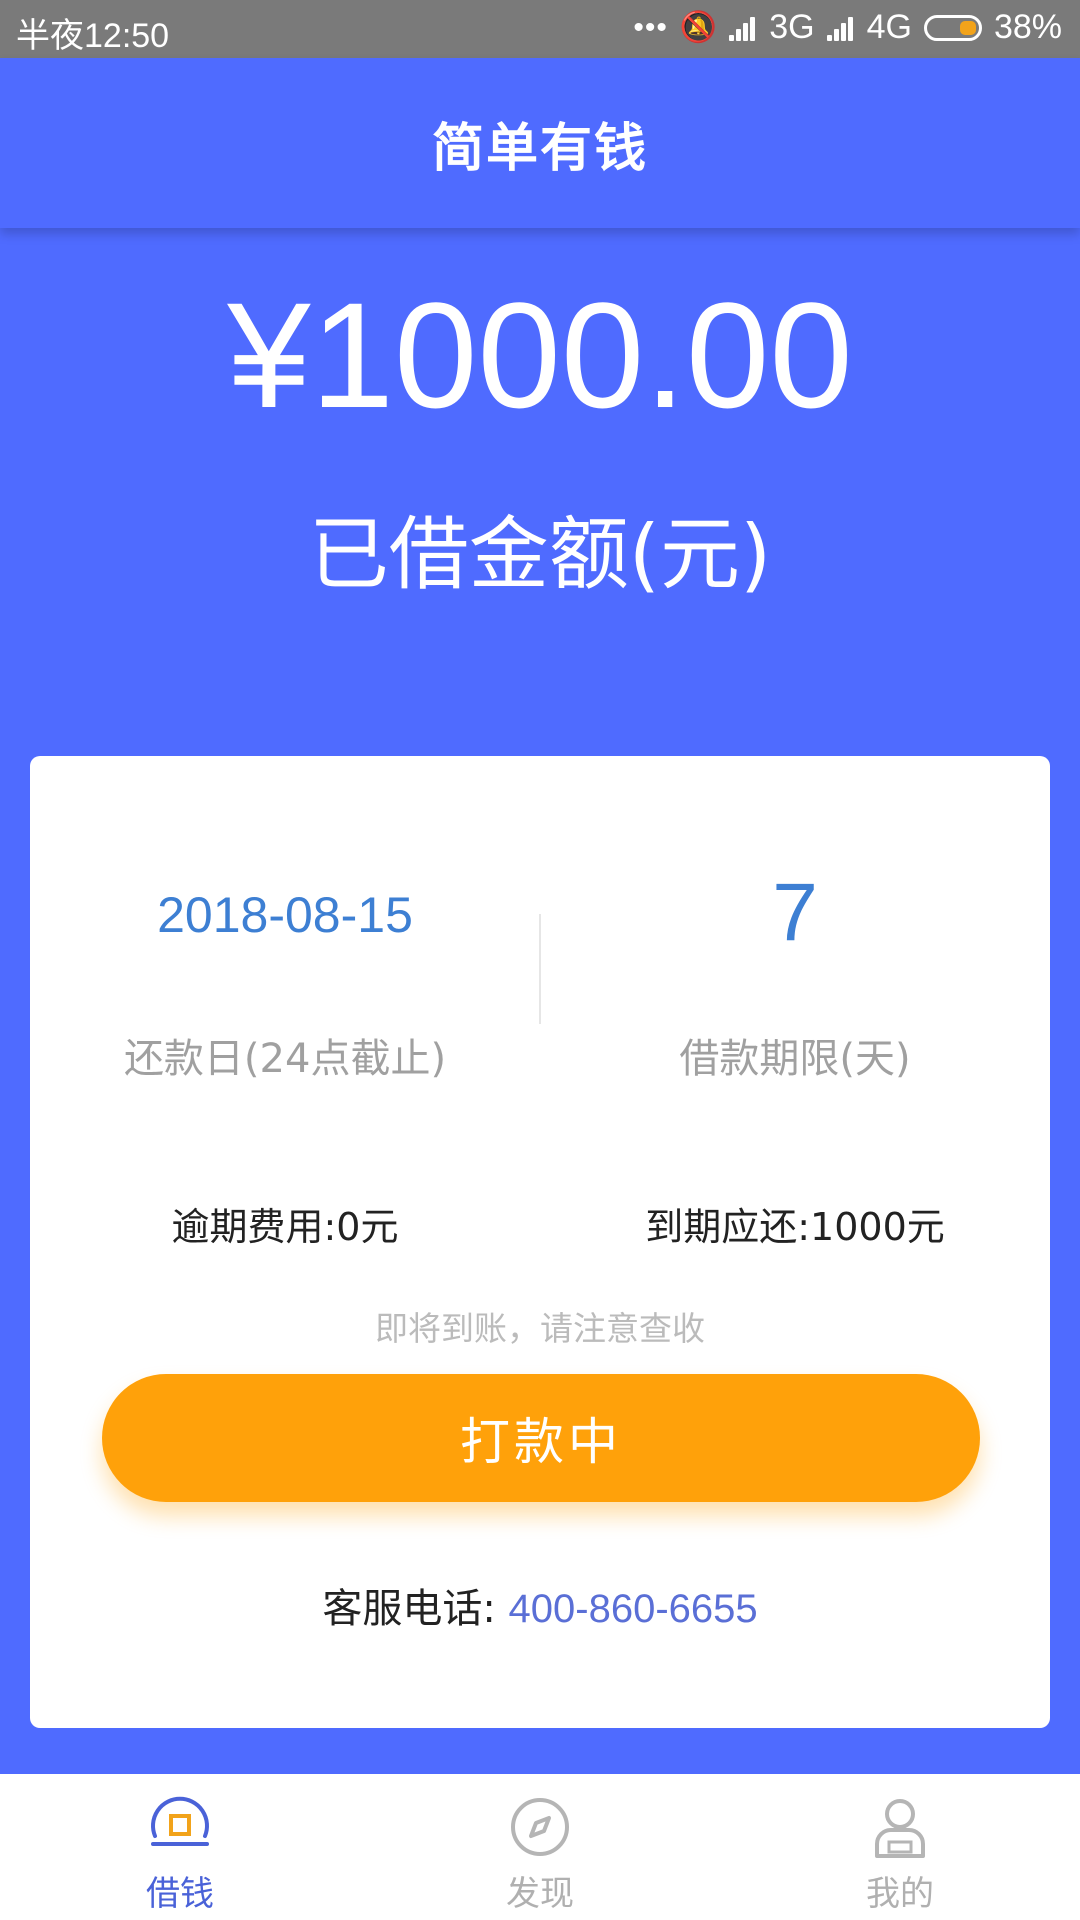  Describe the element at coordinates (180, 1894) in the screenshot. I see `nav-label-loan: 借钱` at that location.